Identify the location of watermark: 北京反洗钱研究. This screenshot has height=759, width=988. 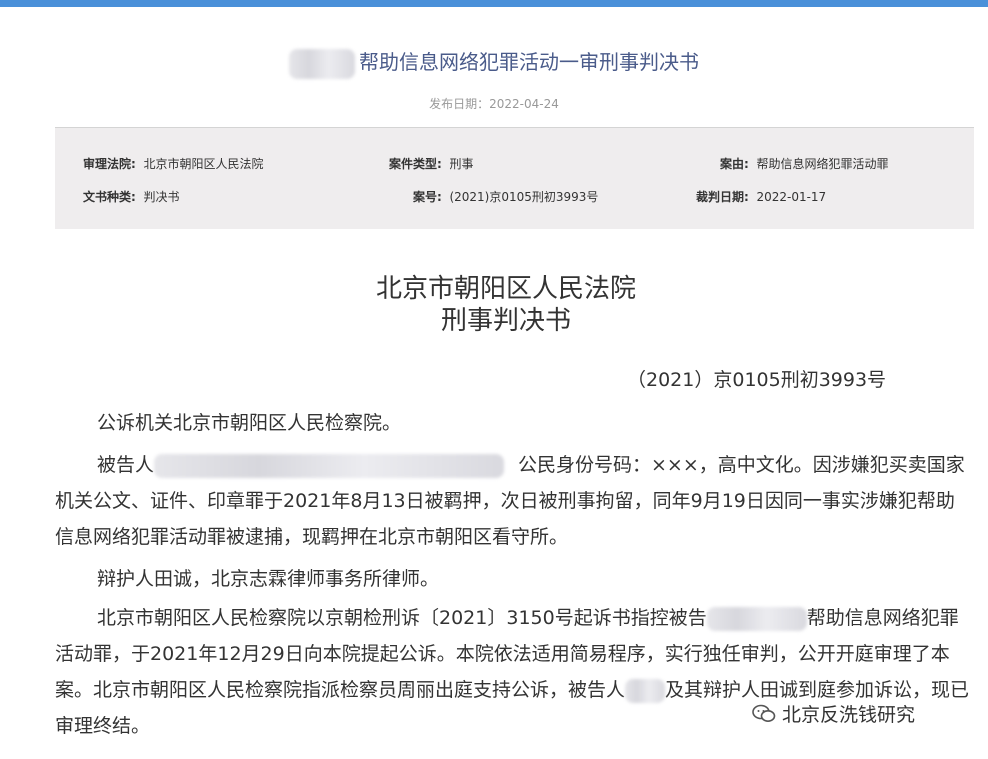
(833, 713).